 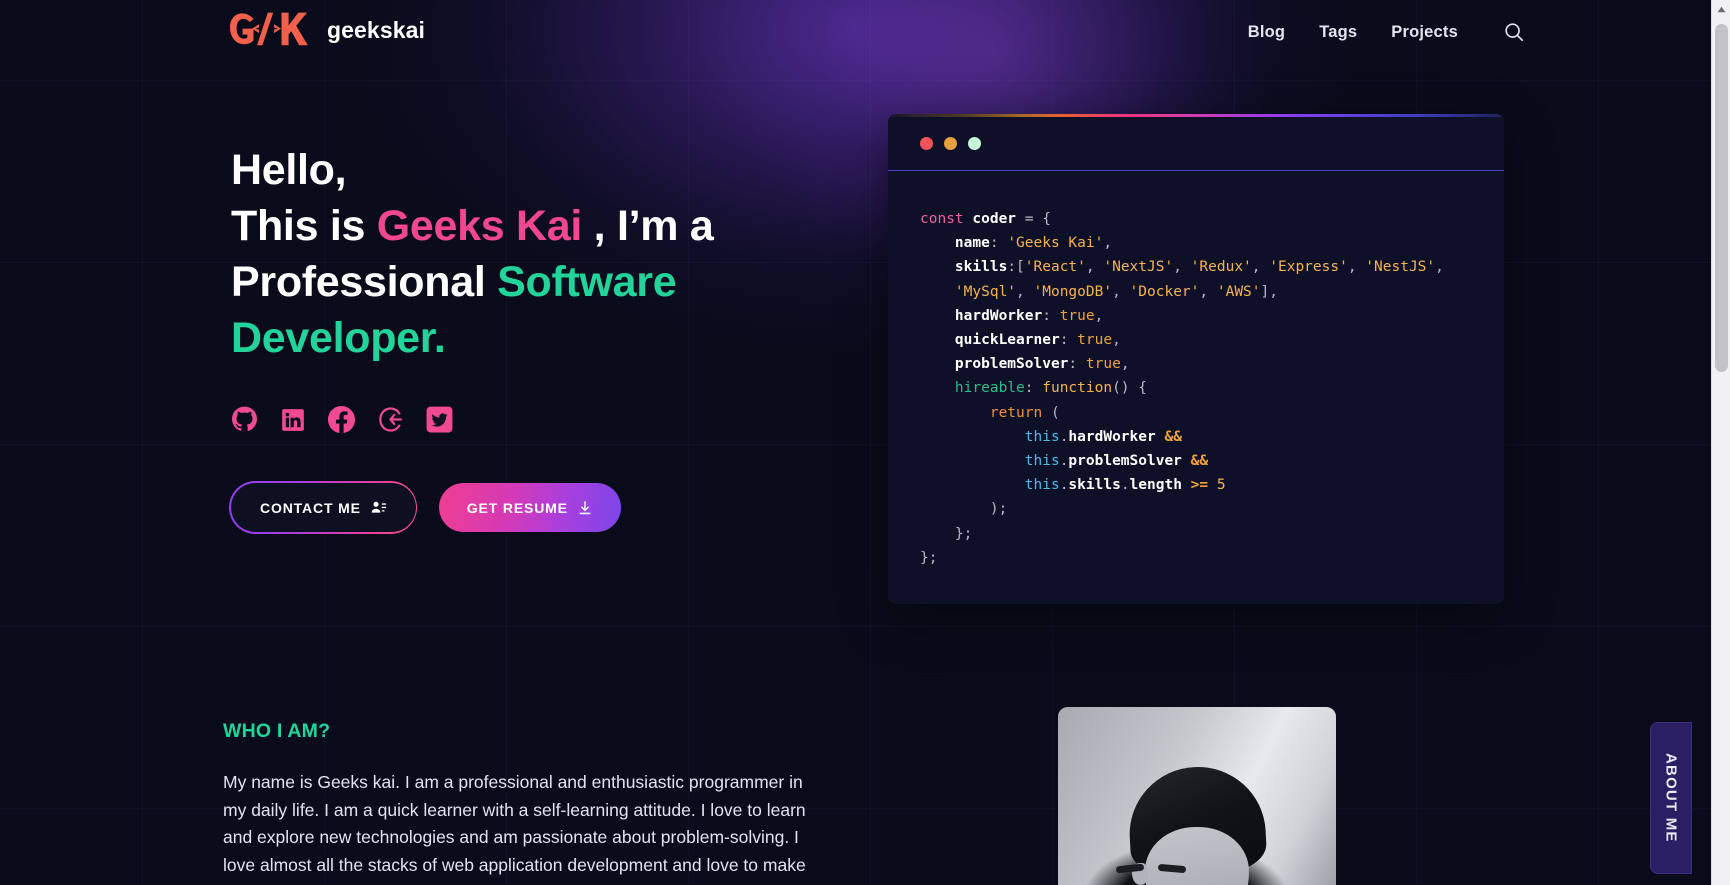 What do you see at coordinates (1197, 796) in the screenshot?
I see `portrait-photo` at bounding box center [1197, 796].